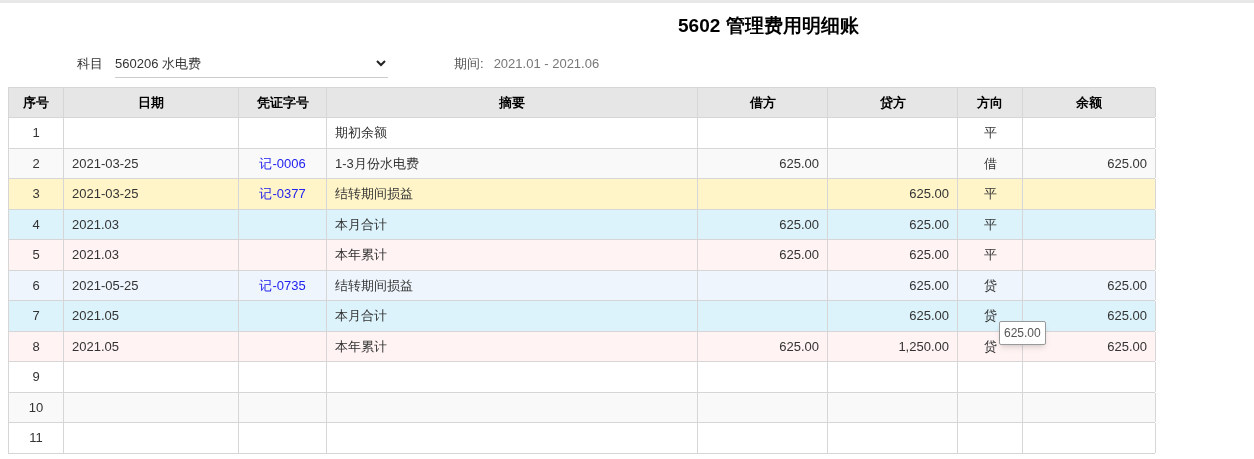 The width and height of the screenshot is (1254, 459). I want to click on column-header: 余额, so click(1089, 102).